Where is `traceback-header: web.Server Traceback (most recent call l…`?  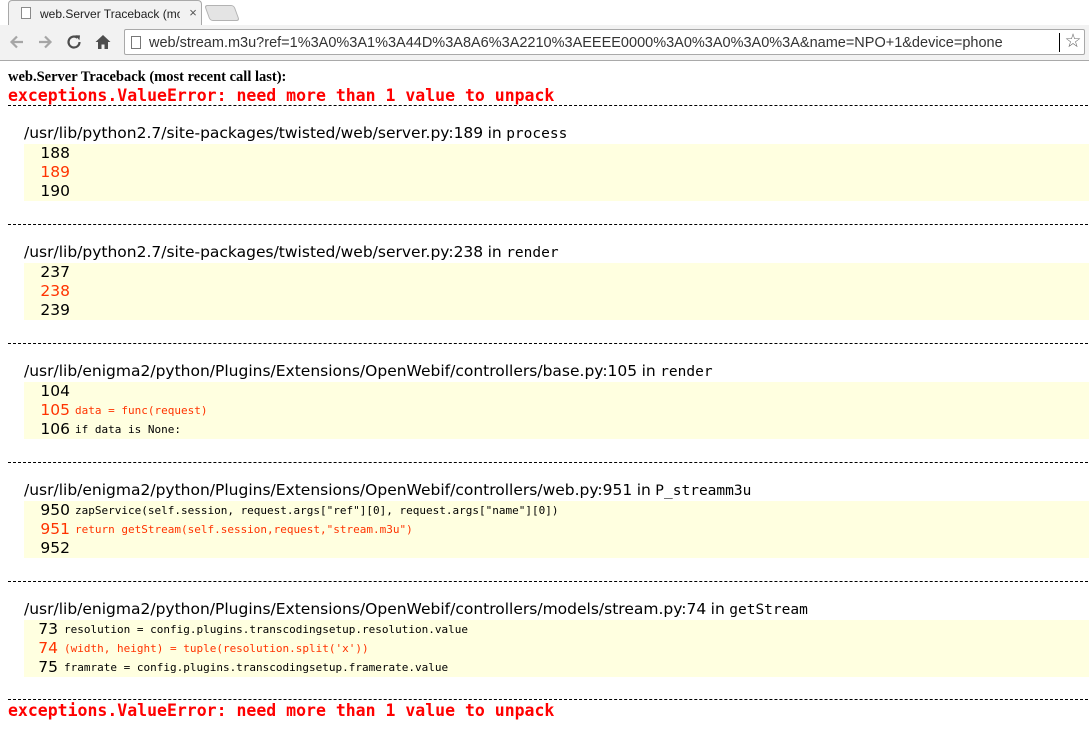
traceback-header: web.Server Traceback (most recent call l… is located at coordinates (147, 77).